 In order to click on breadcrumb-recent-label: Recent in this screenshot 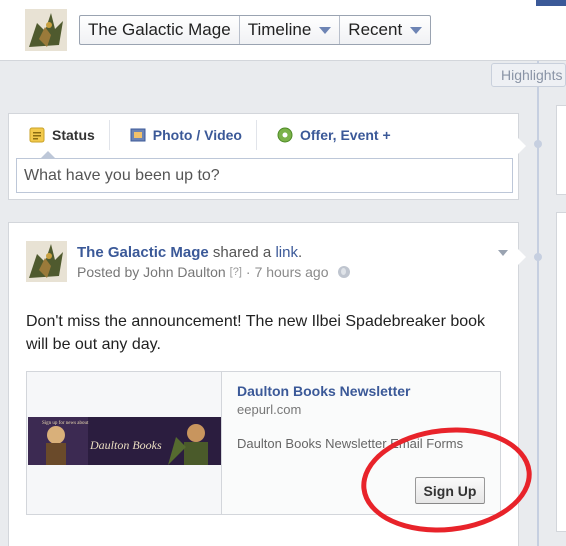, I will do `click(375, 29)`.